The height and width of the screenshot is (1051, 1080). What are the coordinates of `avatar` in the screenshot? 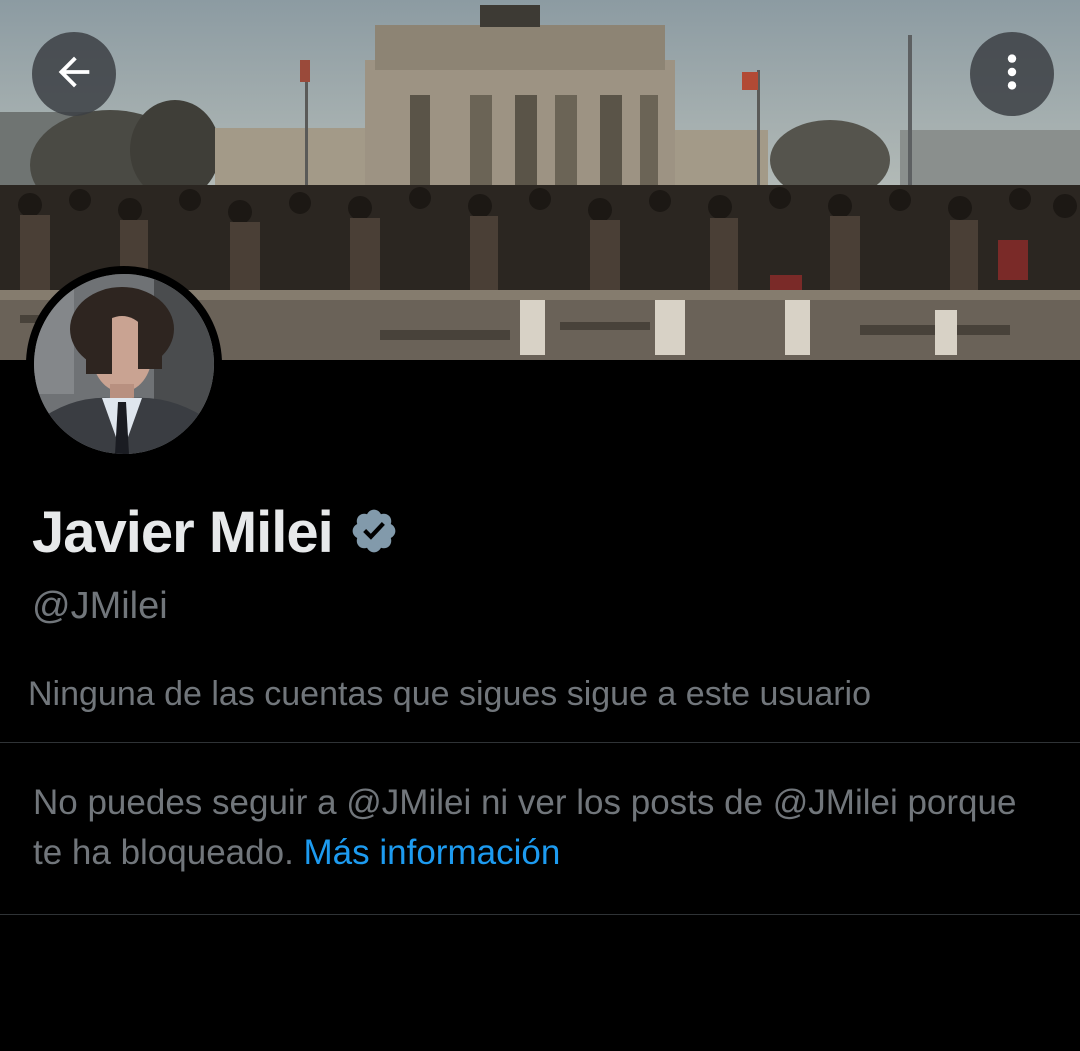 It's located at (124, 364).